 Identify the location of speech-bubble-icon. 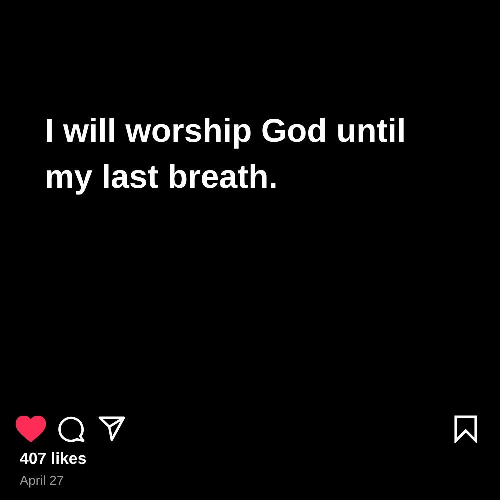
(72, 429).